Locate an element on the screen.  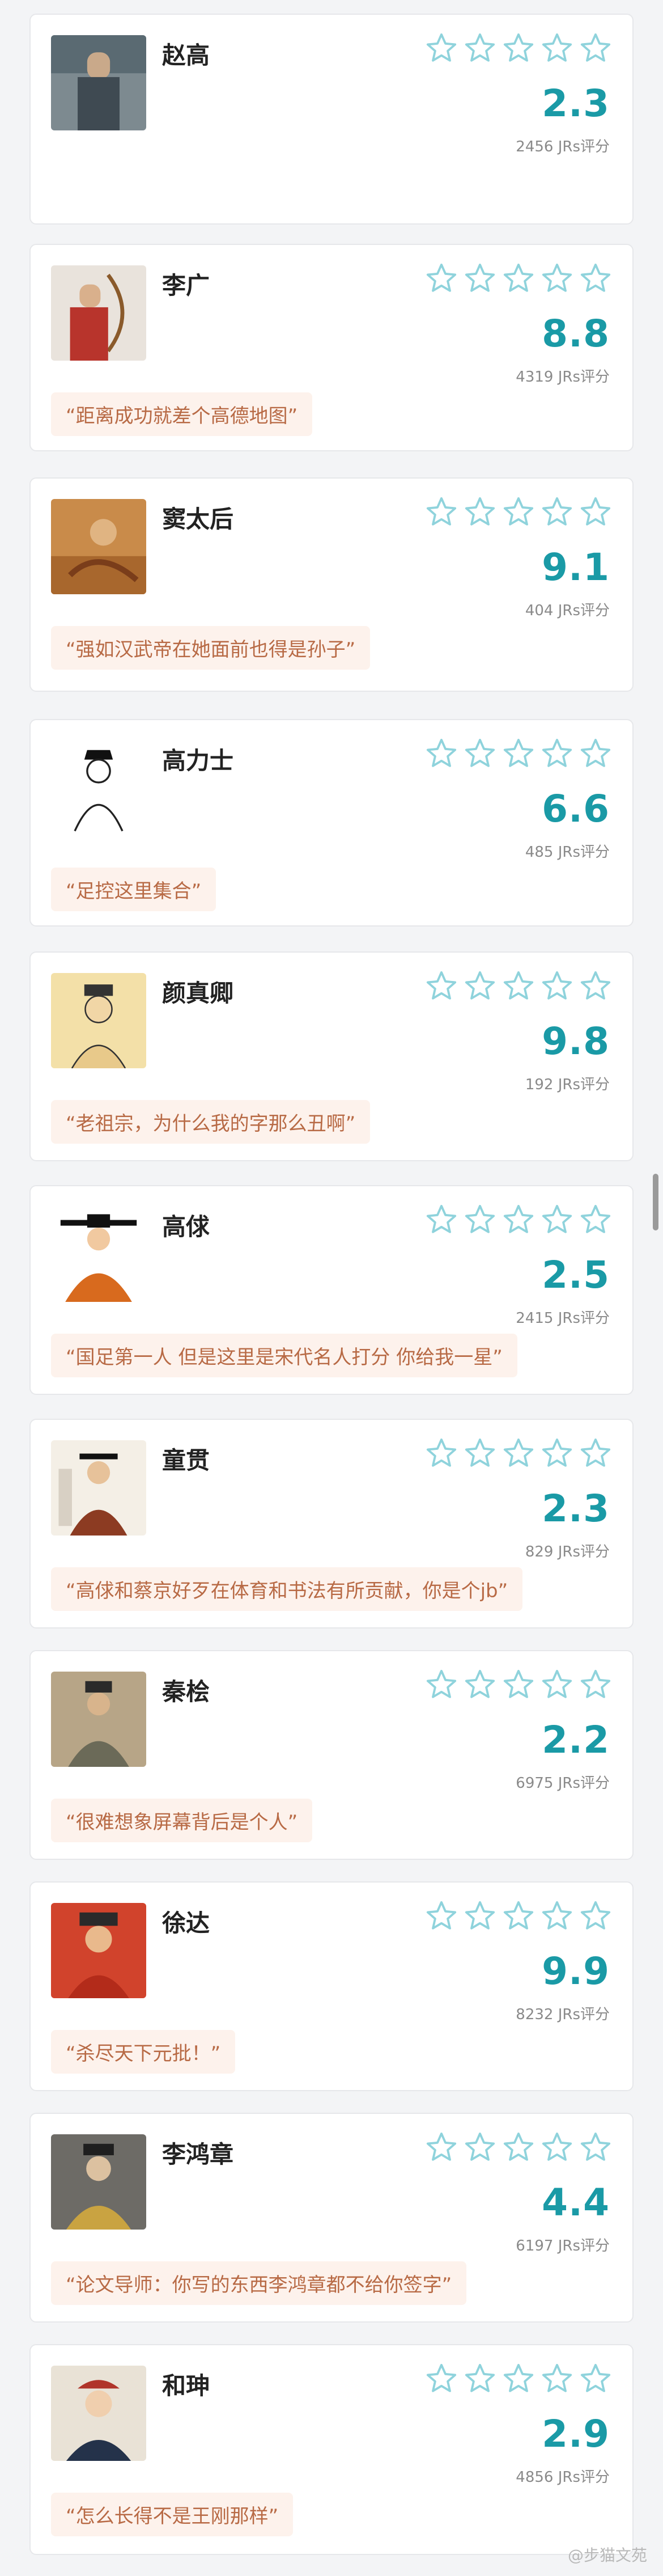
top-comment: “强如汉武帝在她面前也得是孙子” is located at coordinates (211, 648).